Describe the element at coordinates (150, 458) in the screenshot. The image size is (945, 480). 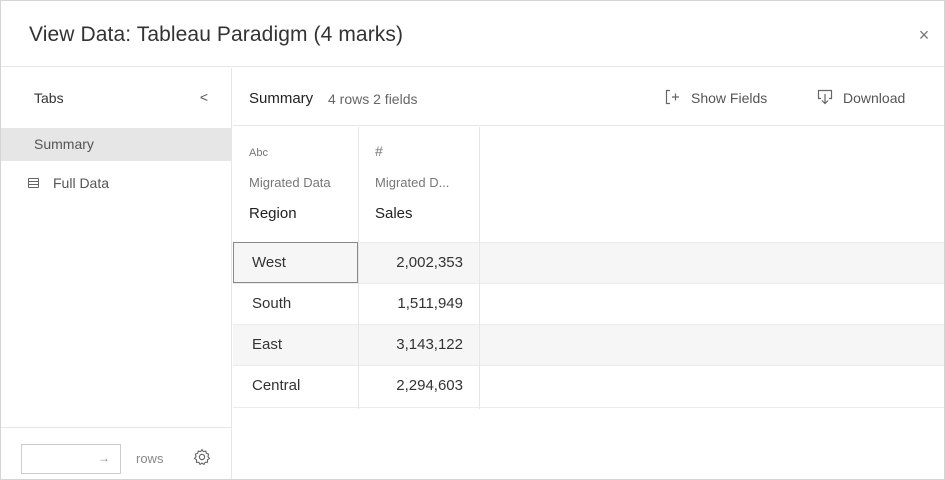
I see `rows-label: rows` at that location.